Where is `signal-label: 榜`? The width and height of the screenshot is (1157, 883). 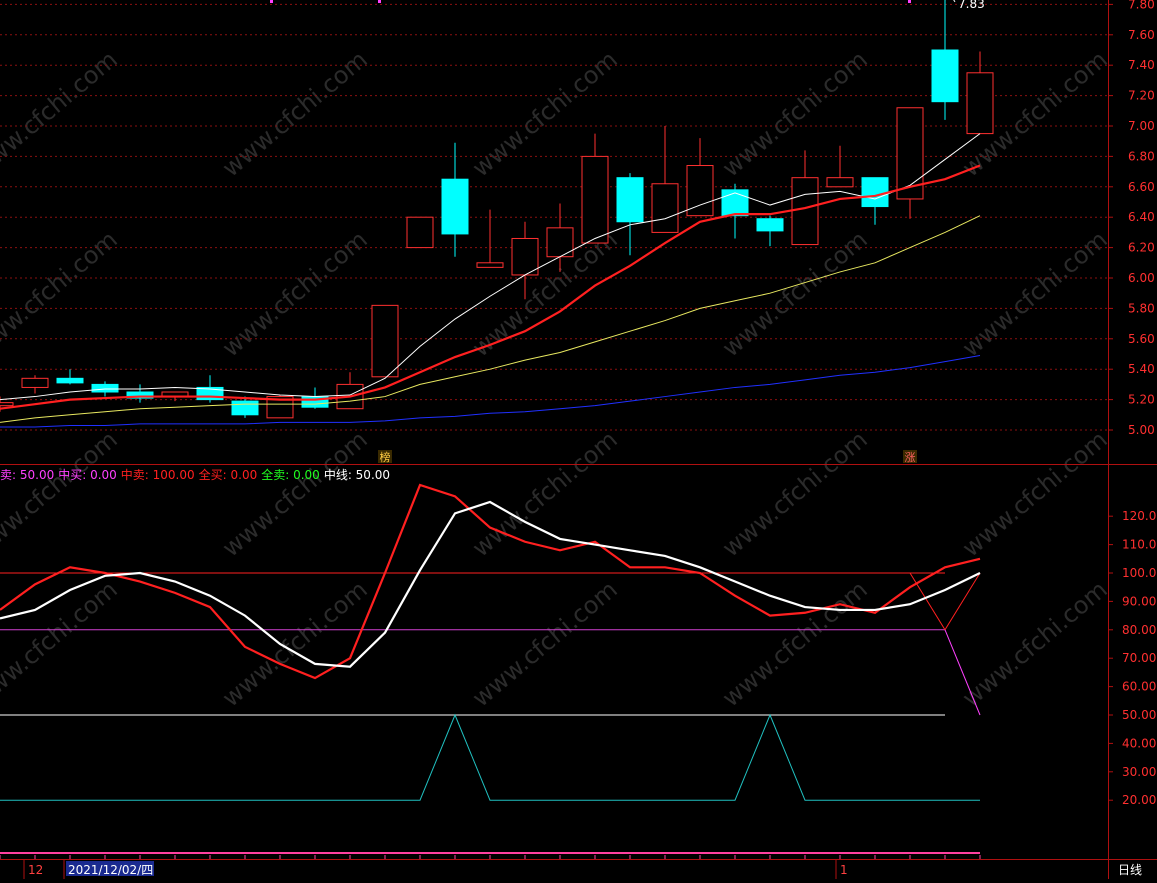
signal-label: 榜 is located at coordinates (385, 457).